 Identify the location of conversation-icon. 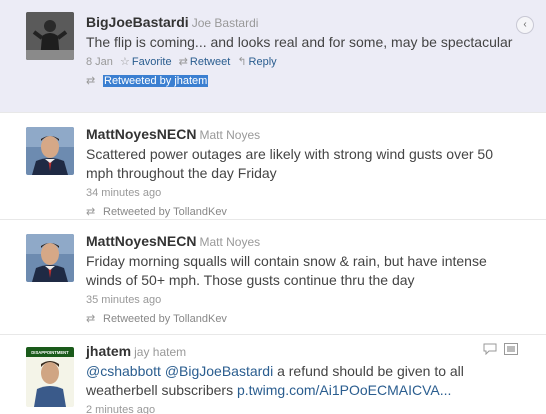
(490, 350).